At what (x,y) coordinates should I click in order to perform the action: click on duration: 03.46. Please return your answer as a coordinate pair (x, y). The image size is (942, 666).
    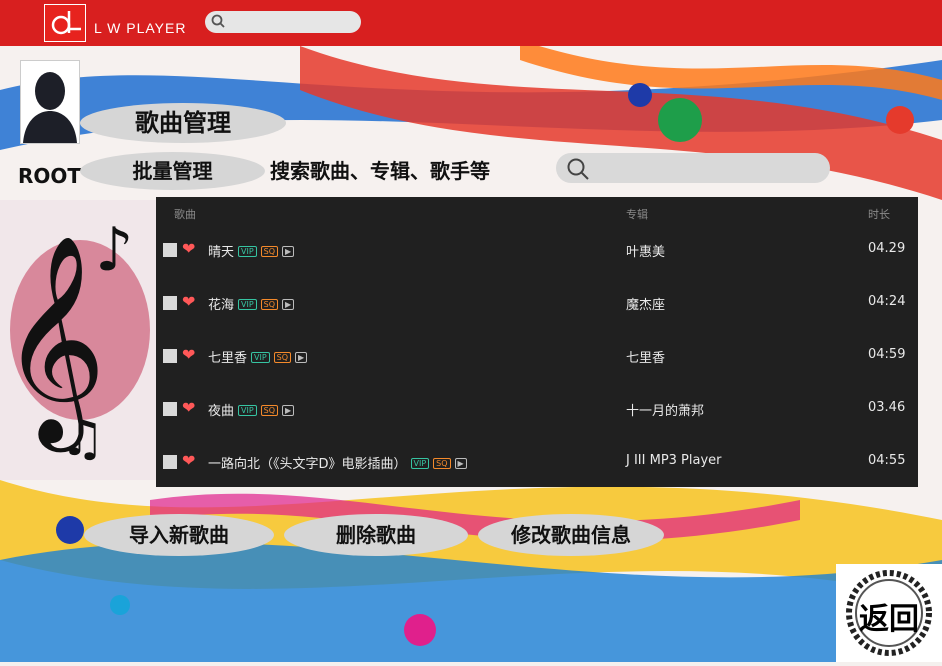
    Looking at the image, I should click on (887, 407).